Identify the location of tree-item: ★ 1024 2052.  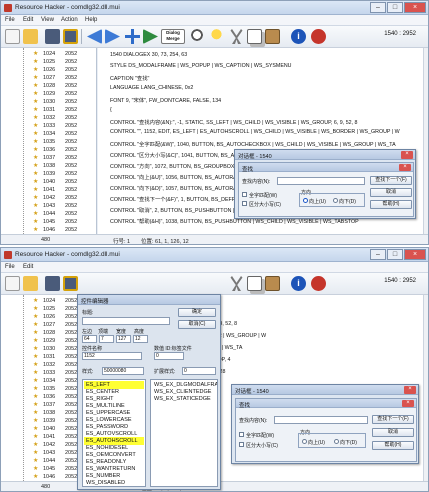
(48, 54).